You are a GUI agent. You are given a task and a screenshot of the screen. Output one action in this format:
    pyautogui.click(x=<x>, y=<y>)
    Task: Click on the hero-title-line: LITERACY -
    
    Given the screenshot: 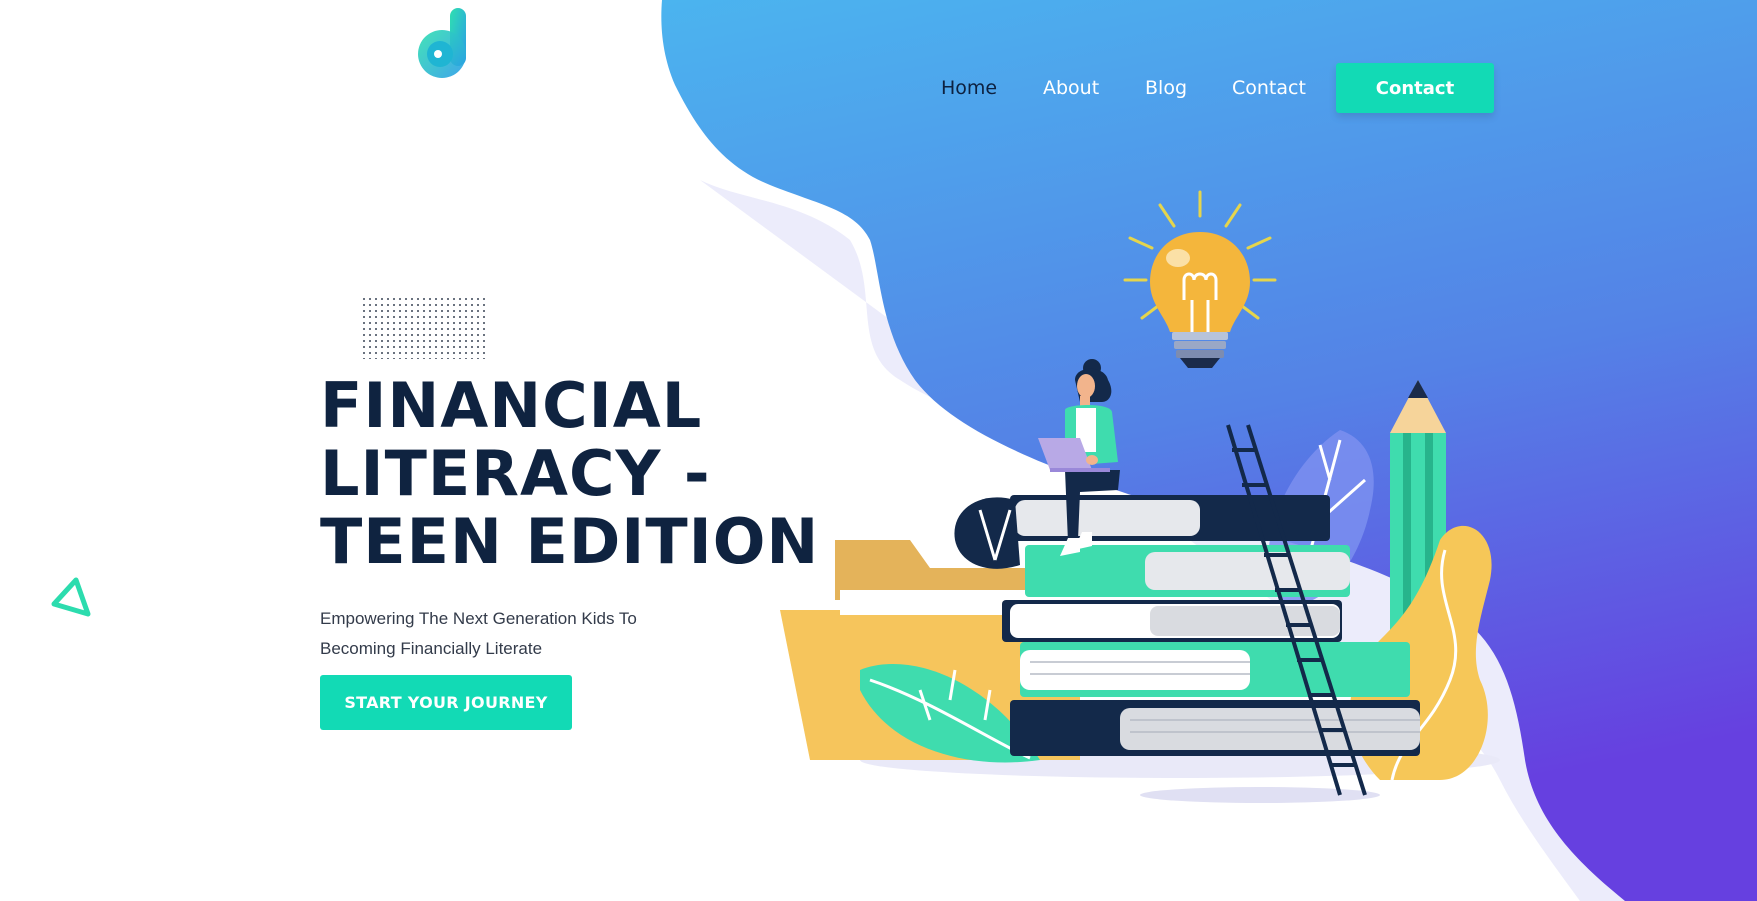 What is the action you would take?
    pyautogui.click(x=515, y=473)
    